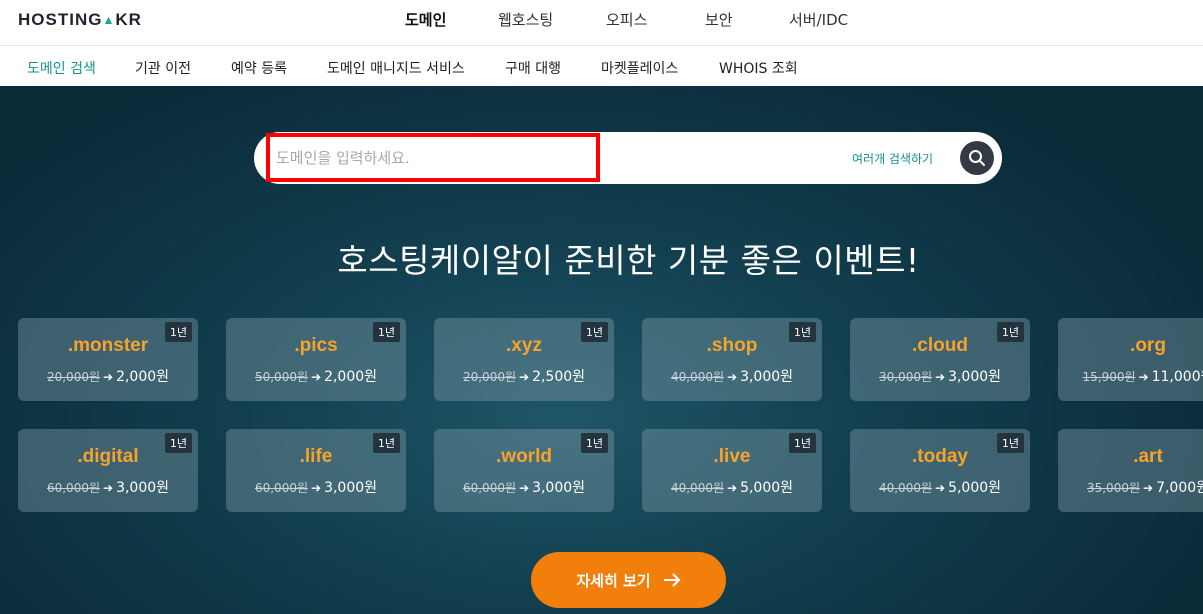 The width and height of the screenshot is (1203, 614). I want to click on multi-search-link: 여러개 검색하기, so click(892, 158).